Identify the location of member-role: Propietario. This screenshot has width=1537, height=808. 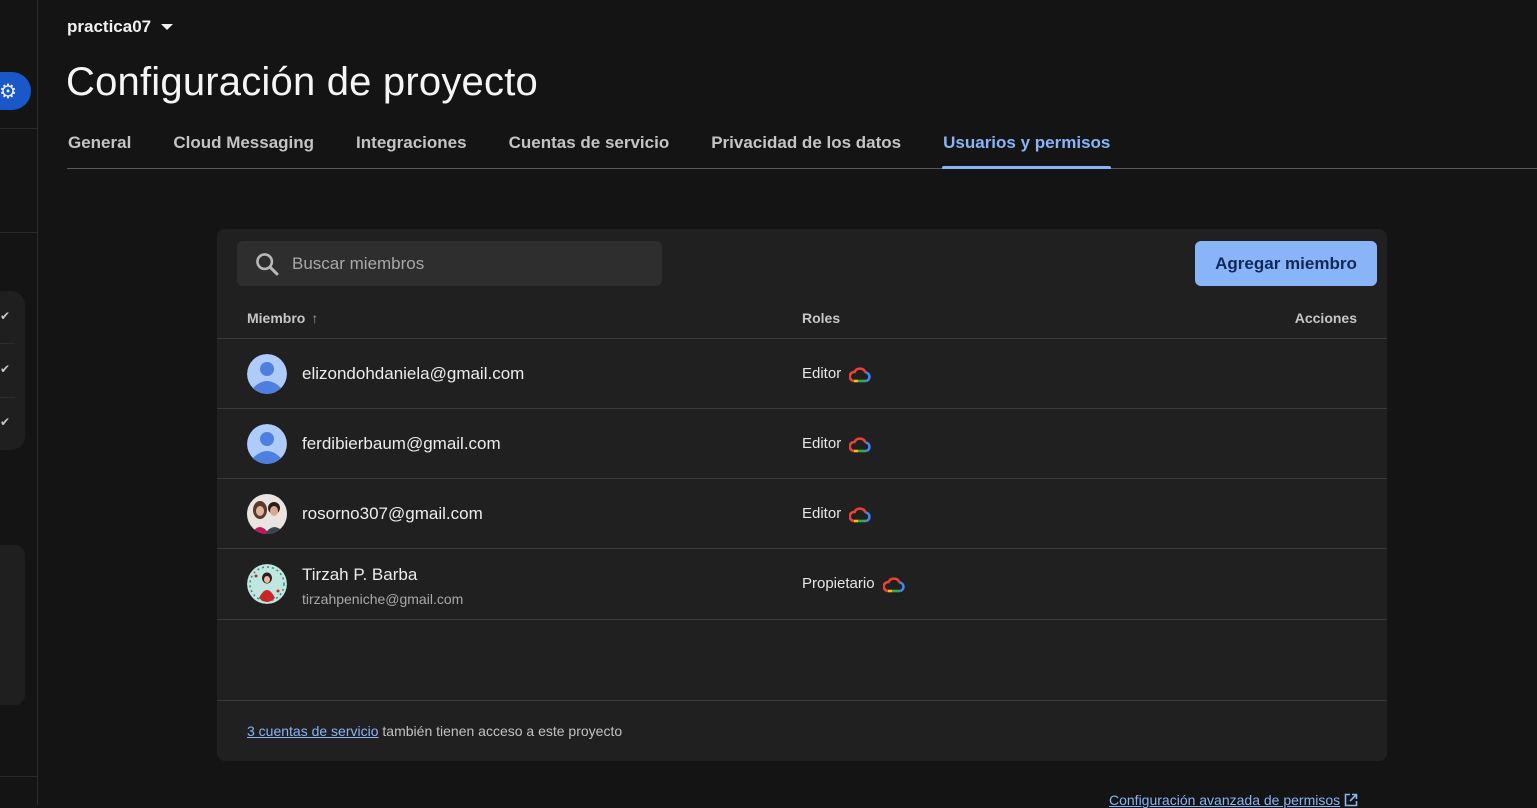
(853, 583).